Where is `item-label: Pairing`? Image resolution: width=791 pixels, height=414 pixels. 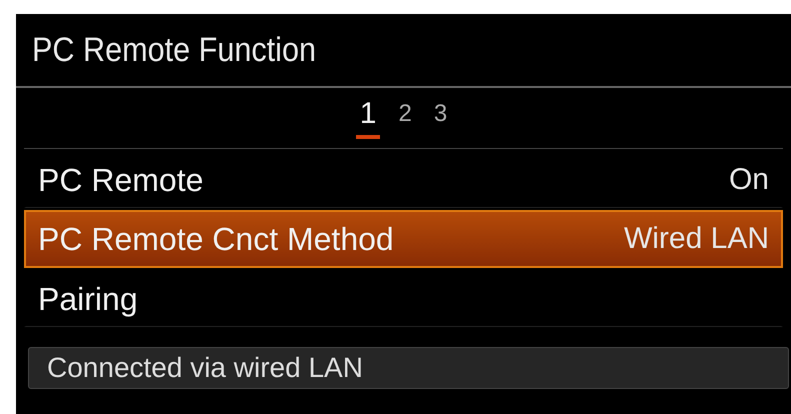 item-label: Pairing is located at coordinates (88, 299).